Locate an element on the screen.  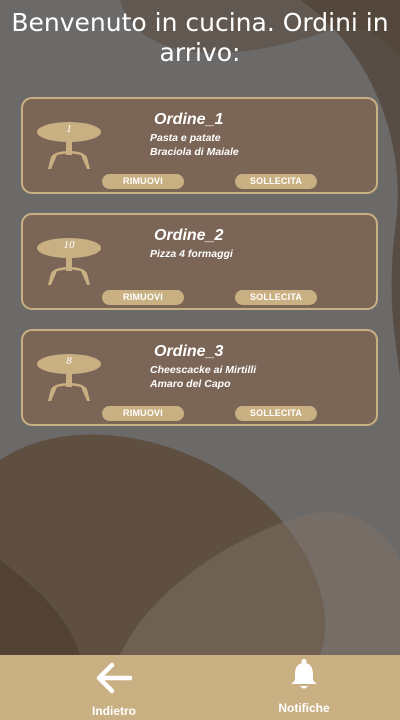
back-button: Indietro is located at coordinates (114, 687).